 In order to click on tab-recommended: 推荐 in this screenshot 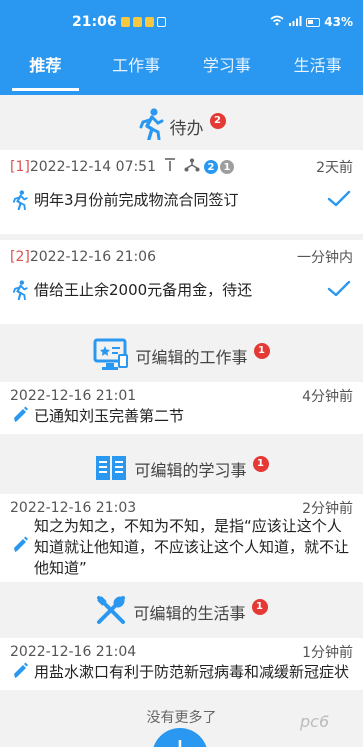, I will do `click(45, 69)`.